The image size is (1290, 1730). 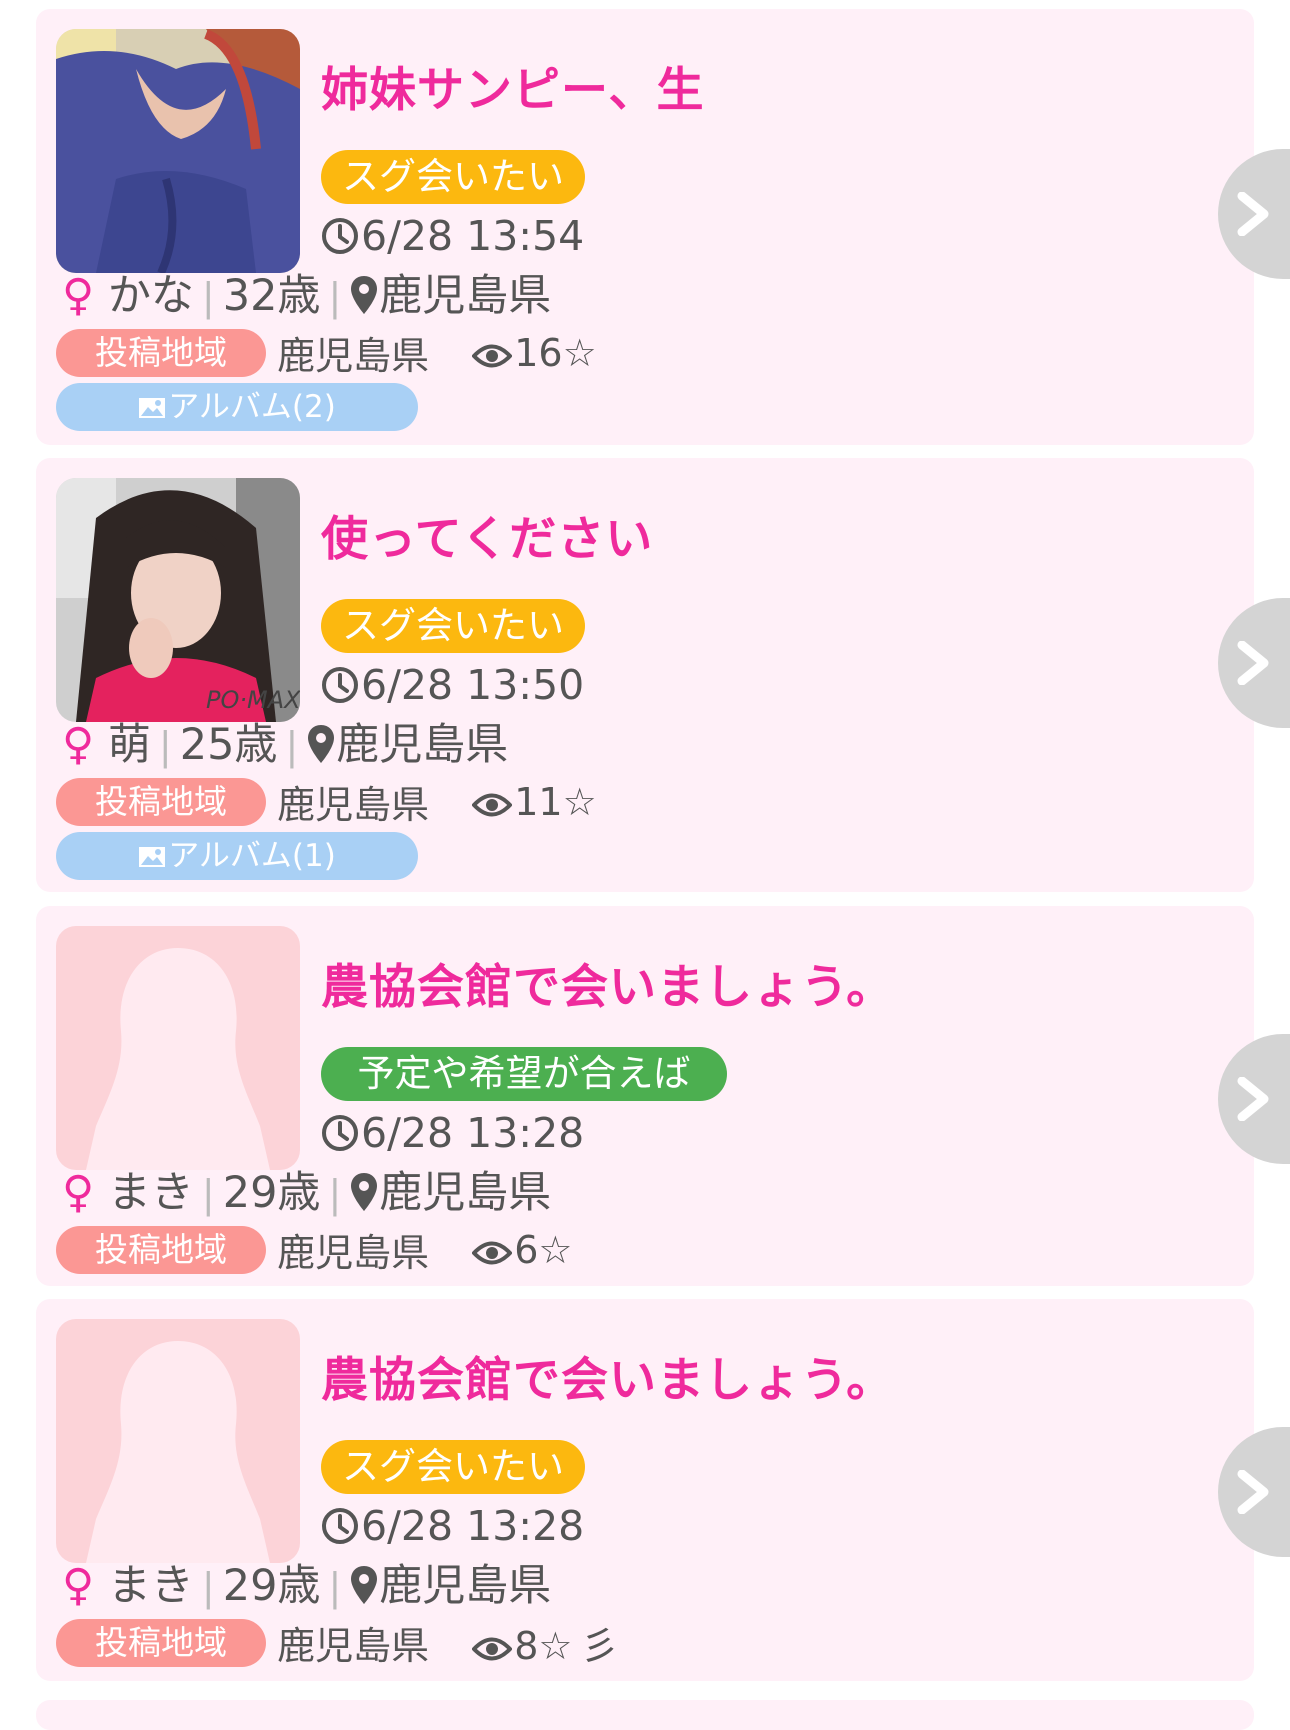 I want to click on view-count: 11☆, so click(x=534, y=801).